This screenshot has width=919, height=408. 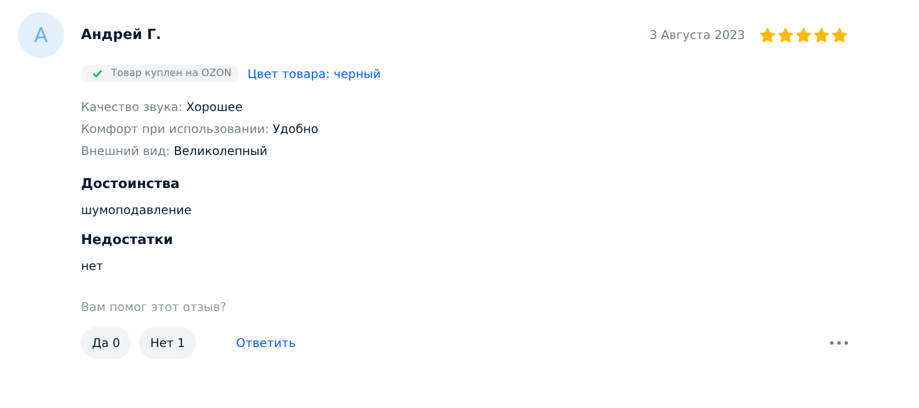 I want to click on section-title: Достоинства, so click(x=131, y=184).